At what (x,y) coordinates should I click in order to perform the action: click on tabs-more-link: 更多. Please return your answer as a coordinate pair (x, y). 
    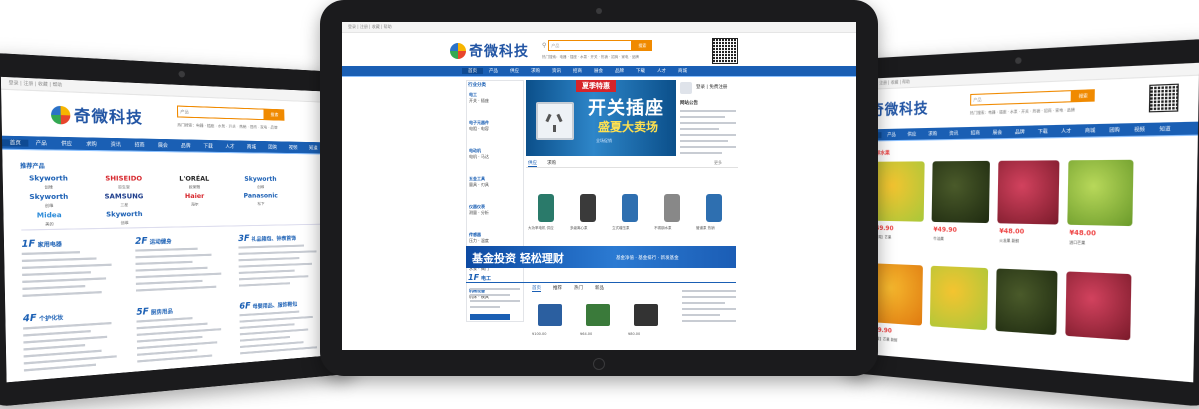
    Looking at the image, I should click on (718, 163).